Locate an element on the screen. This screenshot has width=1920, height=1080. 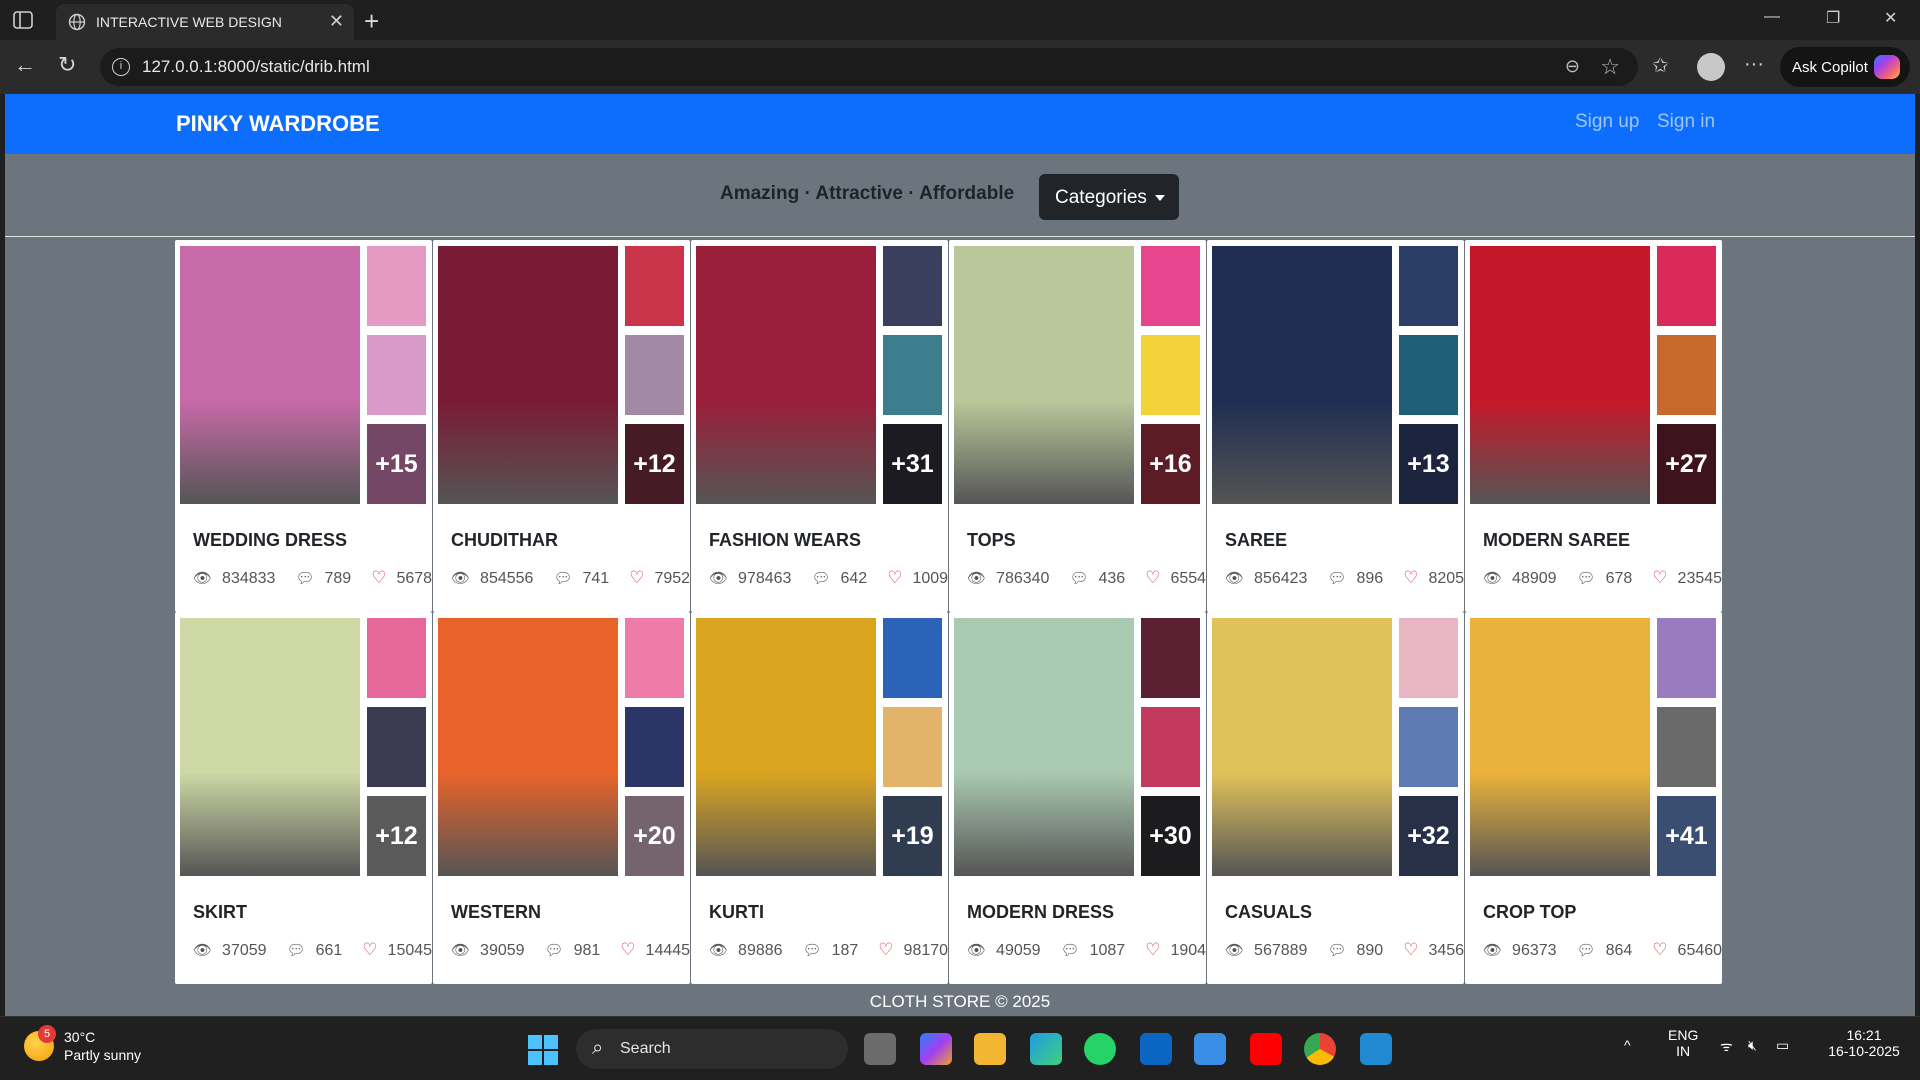
category-card: +31 FASHION WEARS 👁︎ 978463 💬︎ 642 ♡ 10093 is located at coordinates (824, 426).